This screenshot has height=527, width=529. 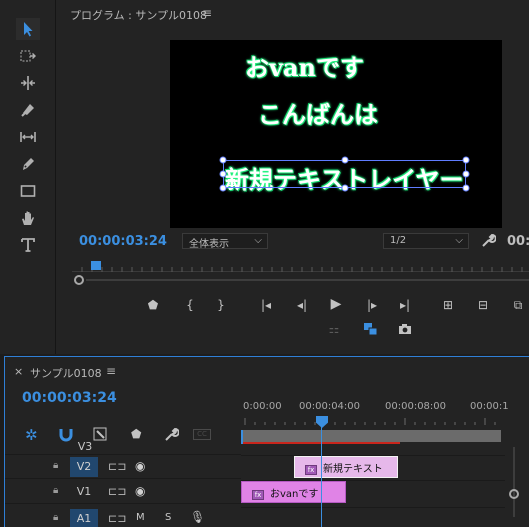 What do you see at coordinates (416, 406) in the screenshot?
I see `ruler-label: 00:00:08:00` at bounding box center [416, 406].